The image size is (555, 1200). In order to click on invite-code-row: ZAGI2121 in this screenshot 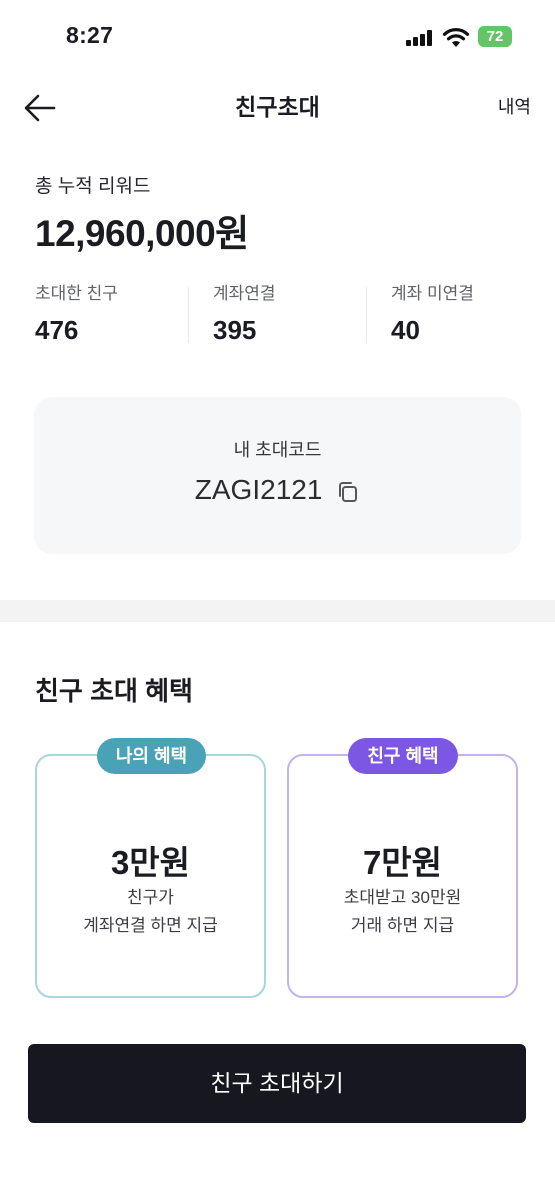, I will do `click(277, 490)`.